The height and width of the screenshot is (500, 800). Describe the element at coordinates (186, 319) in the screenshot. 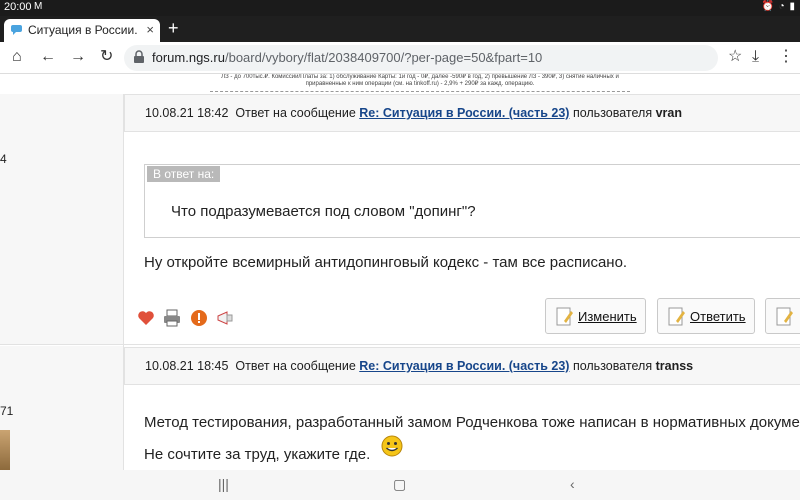

I see `post-action-icons` at that location.